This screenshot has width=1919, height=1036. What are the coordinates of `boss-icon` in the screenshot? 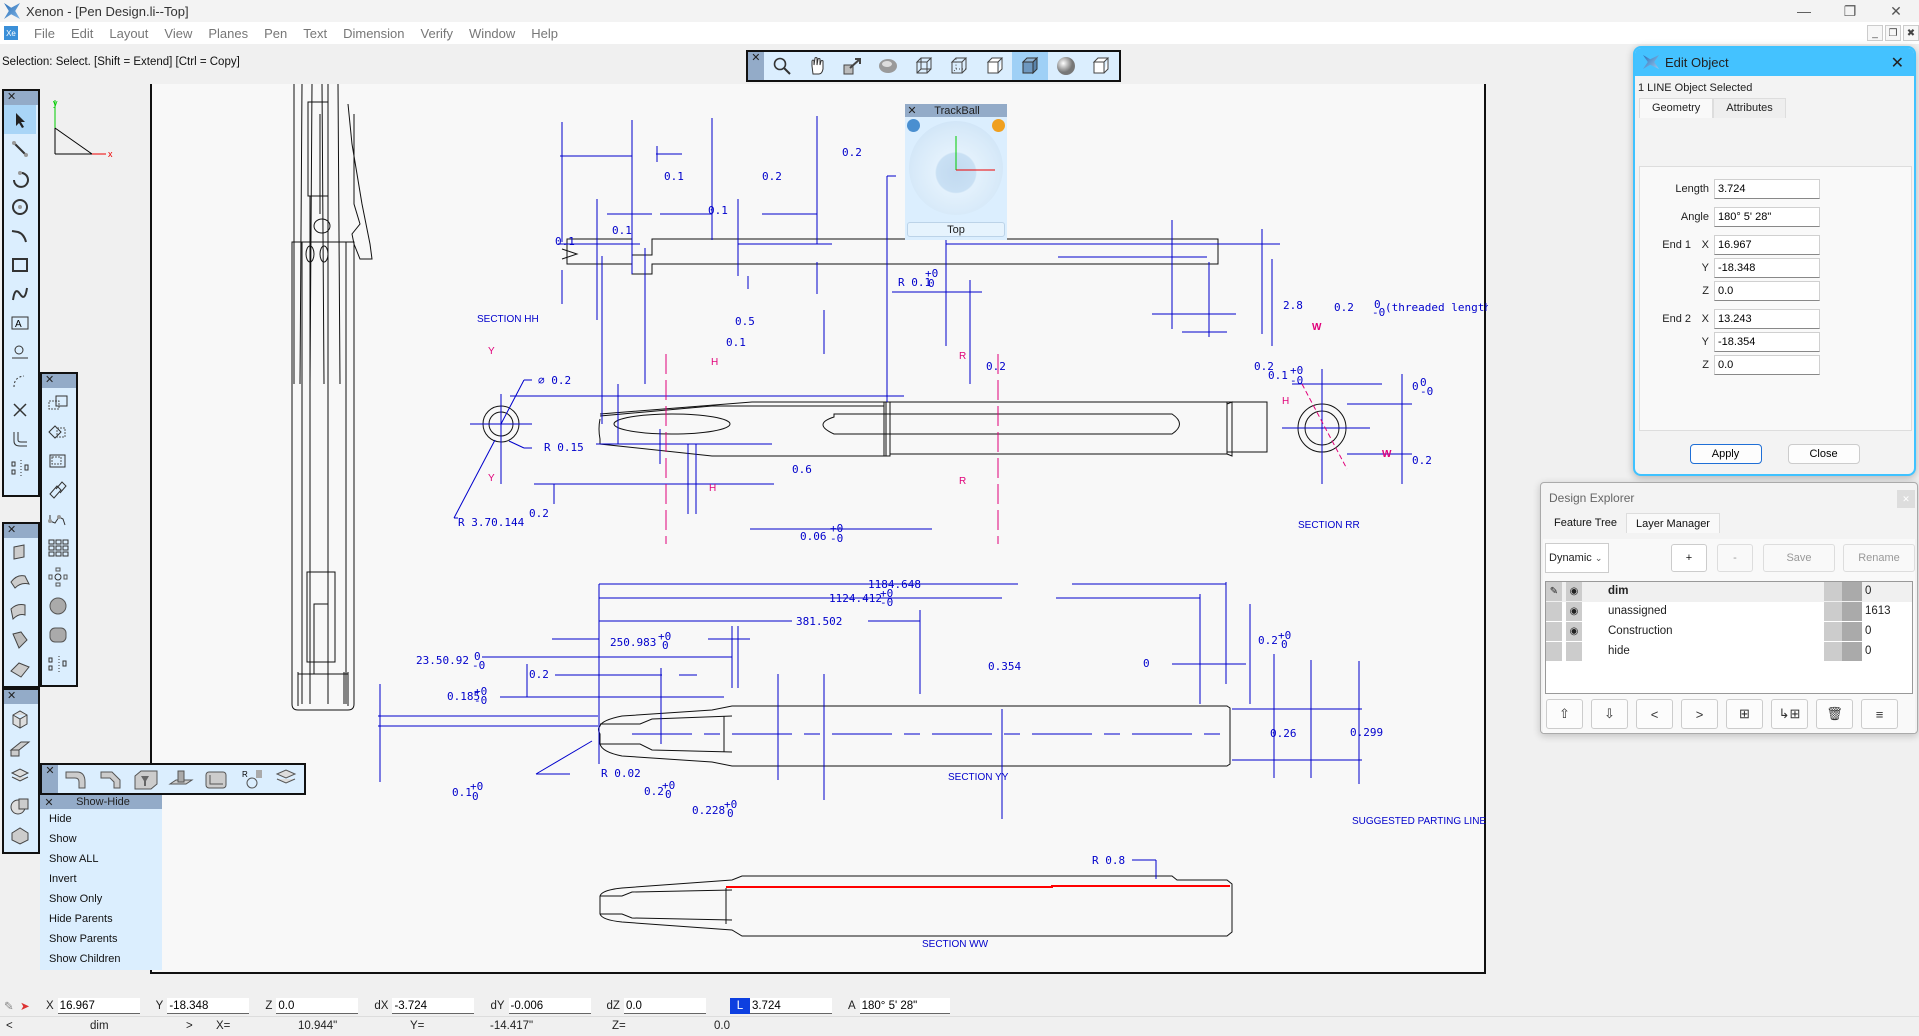 It's located at (180, 779).